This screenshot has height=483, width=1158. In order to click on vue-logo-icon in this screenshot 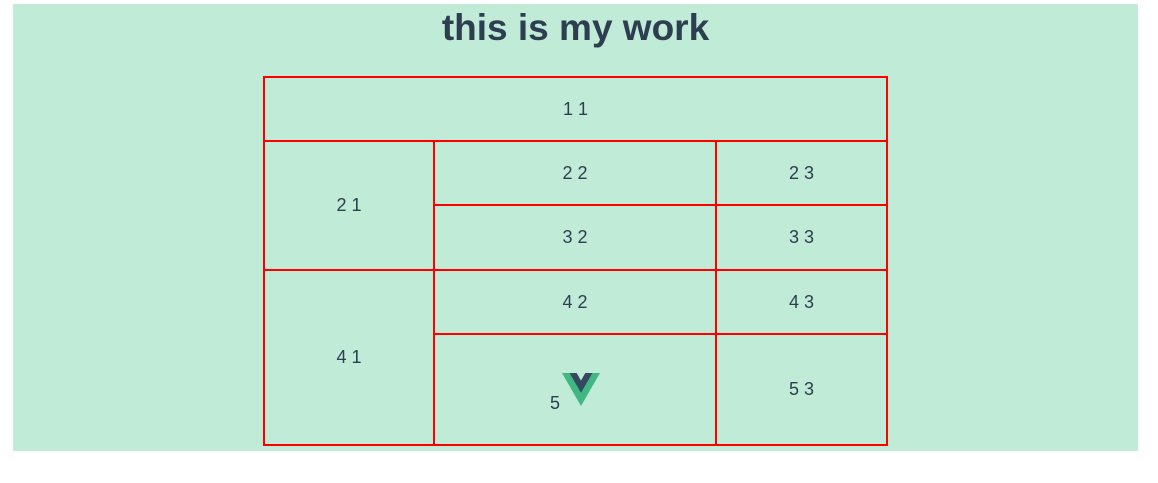, I will do `click(581, 389)`.